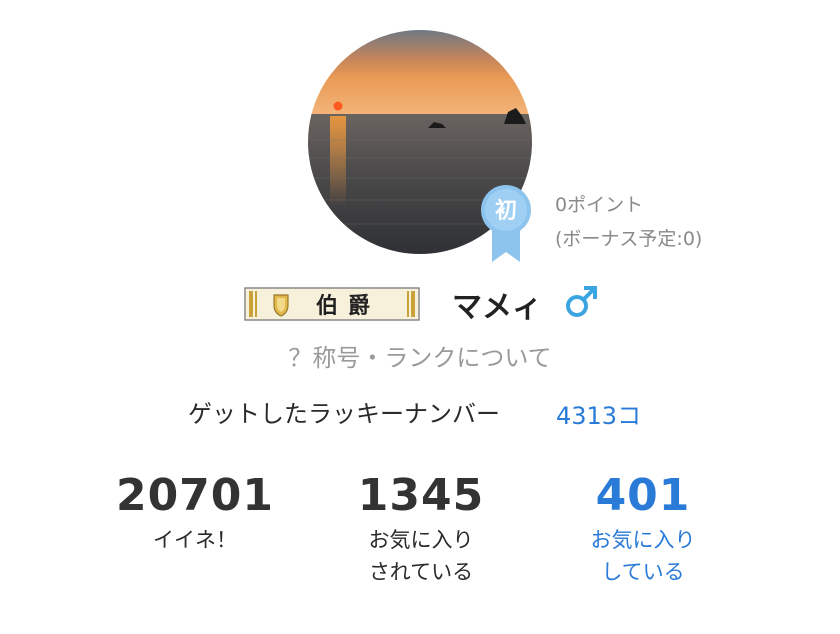 The width and height of the screenshot is (840, 634). Describe the element at coordinates (420, 355) in the screenshot. I see `rank-help-link: ？称号・ランクについて` at that location.